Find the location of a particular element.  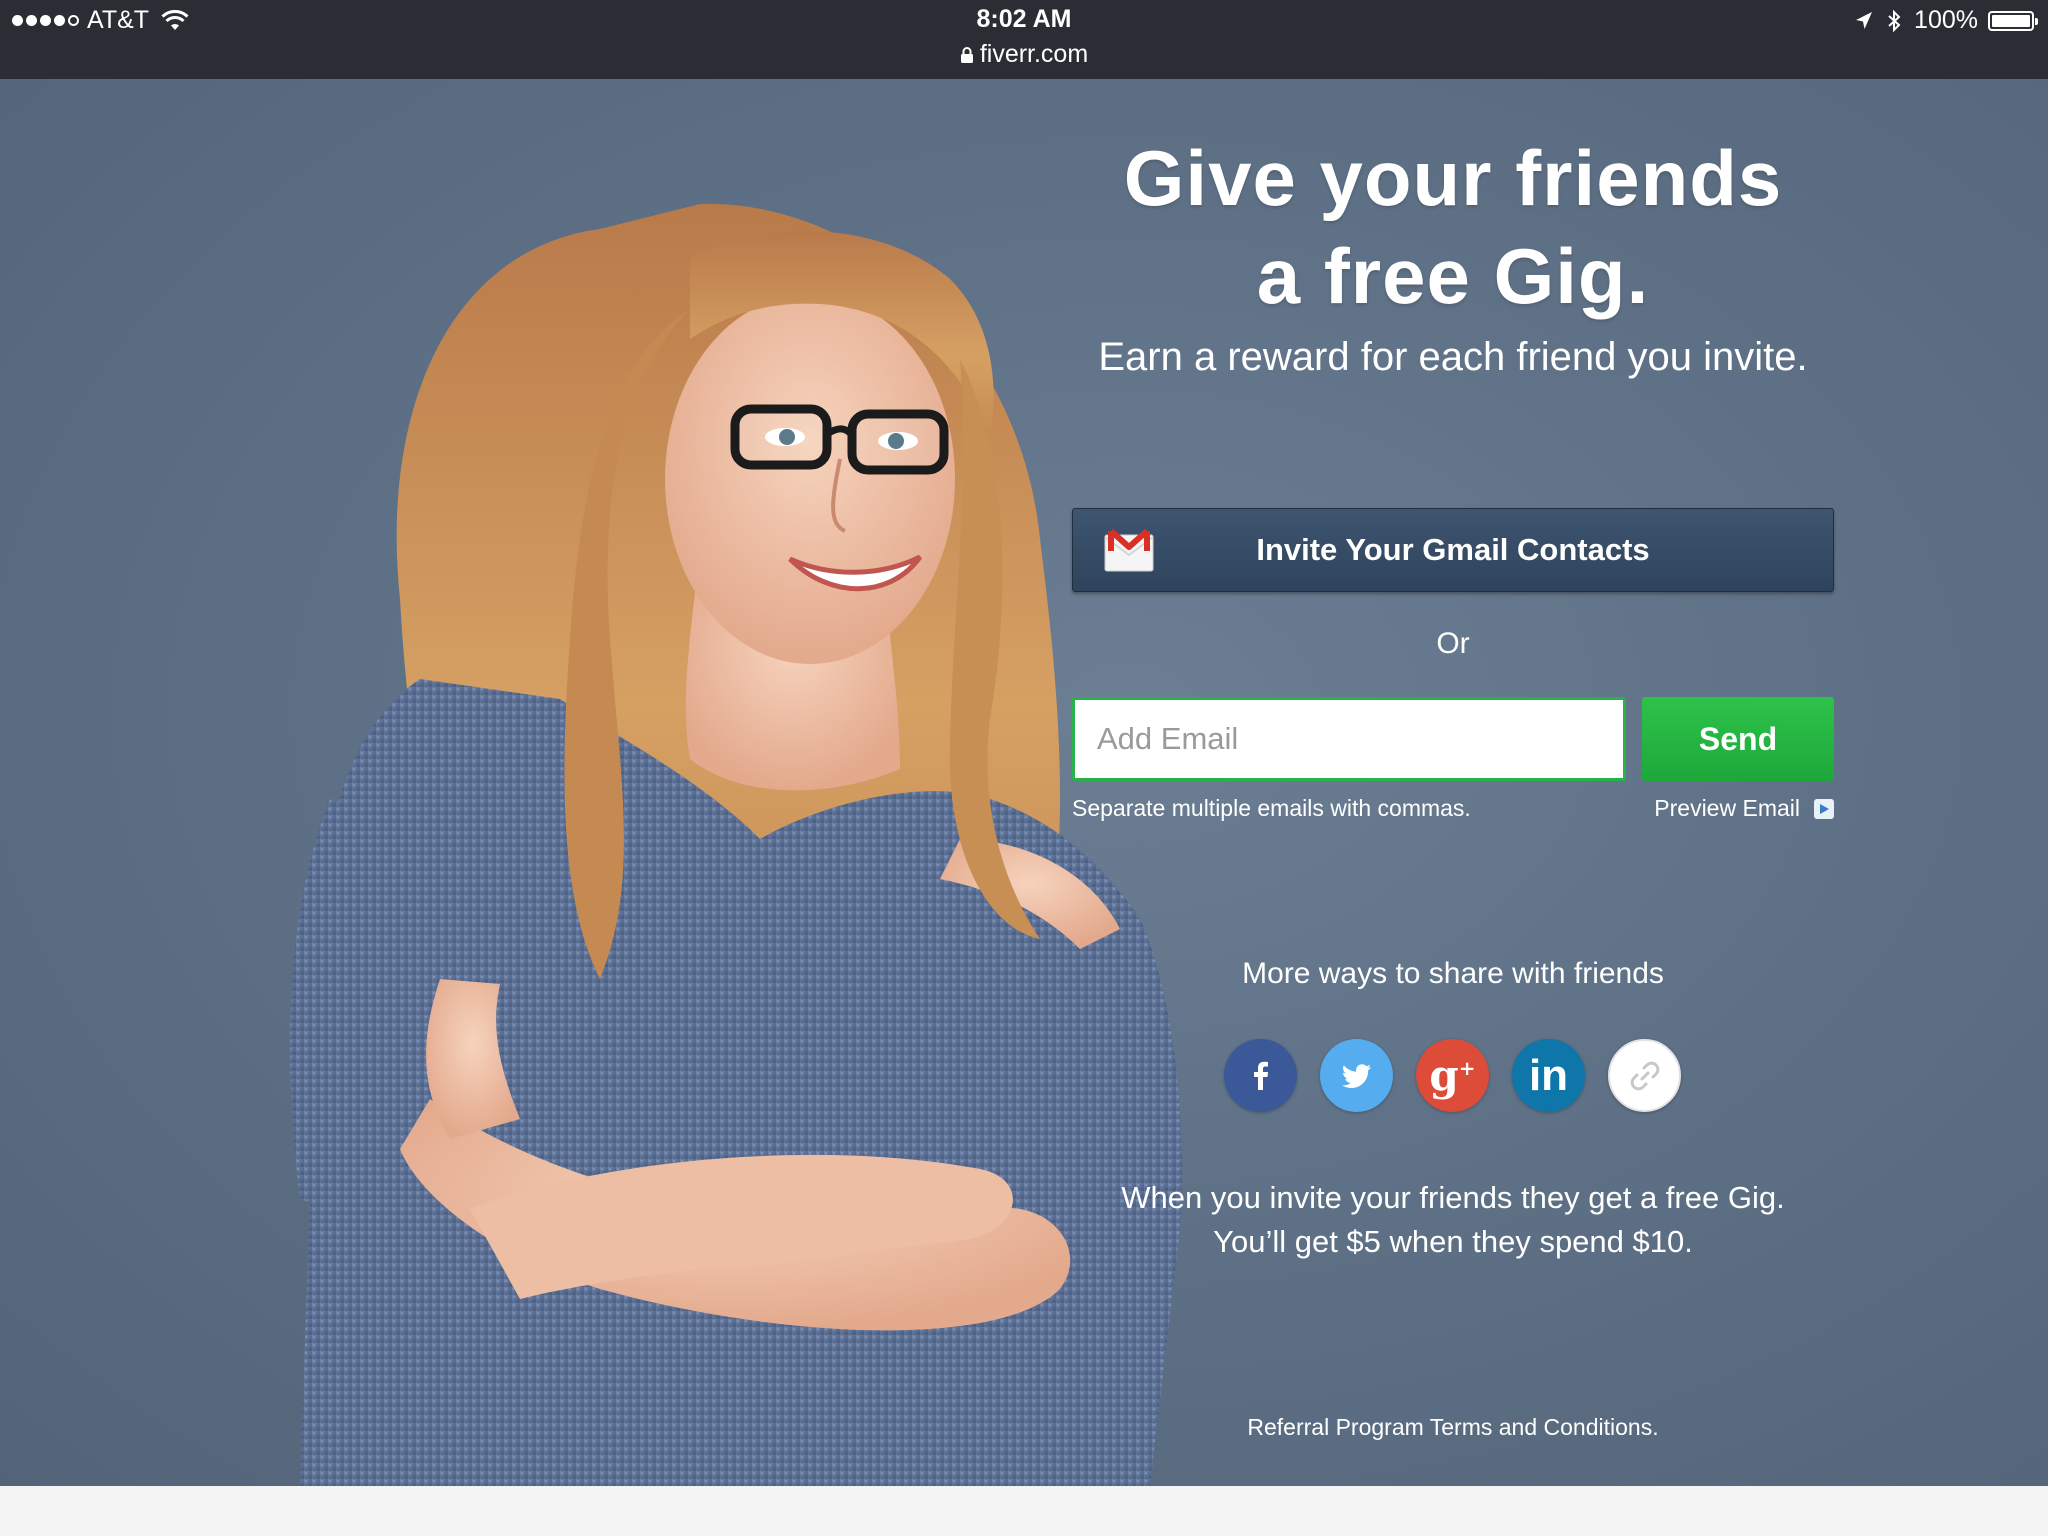

reward-line-2: You’ll get $5 when they spend $10. is located at coordinates (1453, 1241).